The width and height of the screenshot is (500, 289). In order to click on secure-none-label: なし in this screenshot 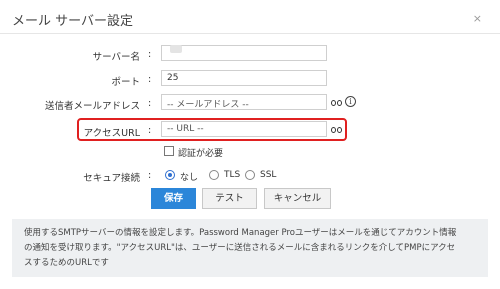, I will do `click(189, 178)`.